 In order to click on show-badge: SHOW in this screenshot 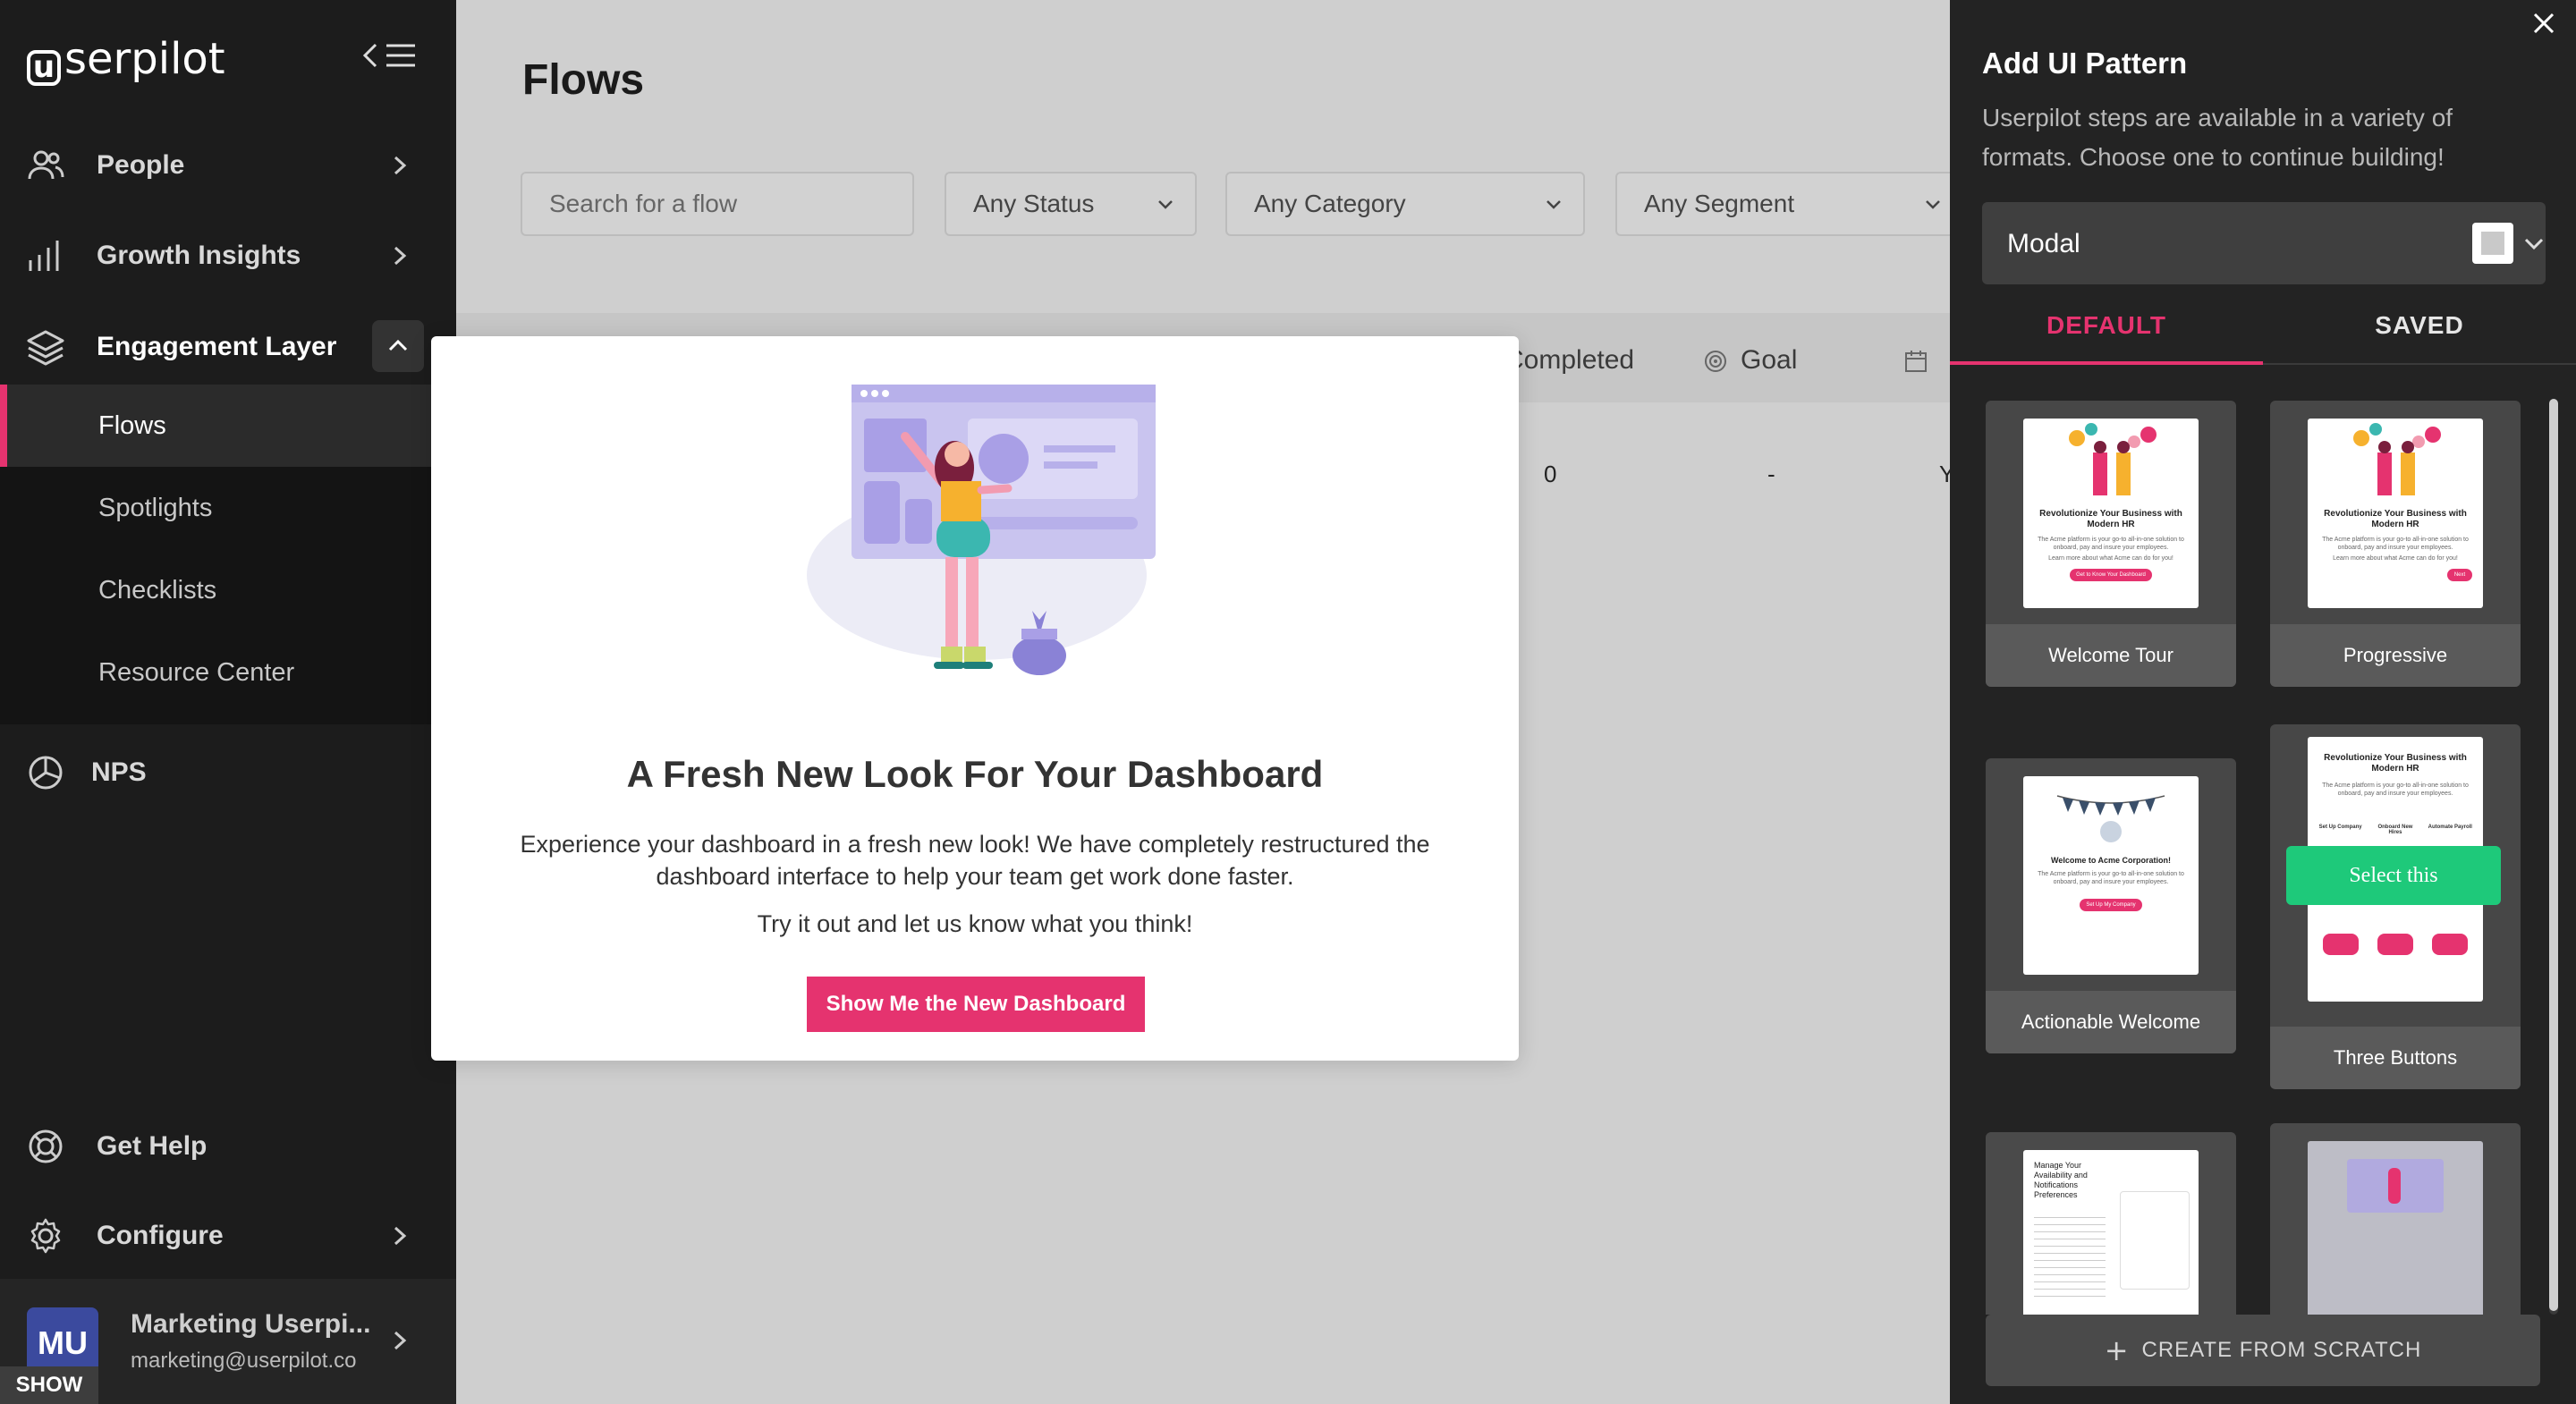, I will do `click(49, 1385)`.